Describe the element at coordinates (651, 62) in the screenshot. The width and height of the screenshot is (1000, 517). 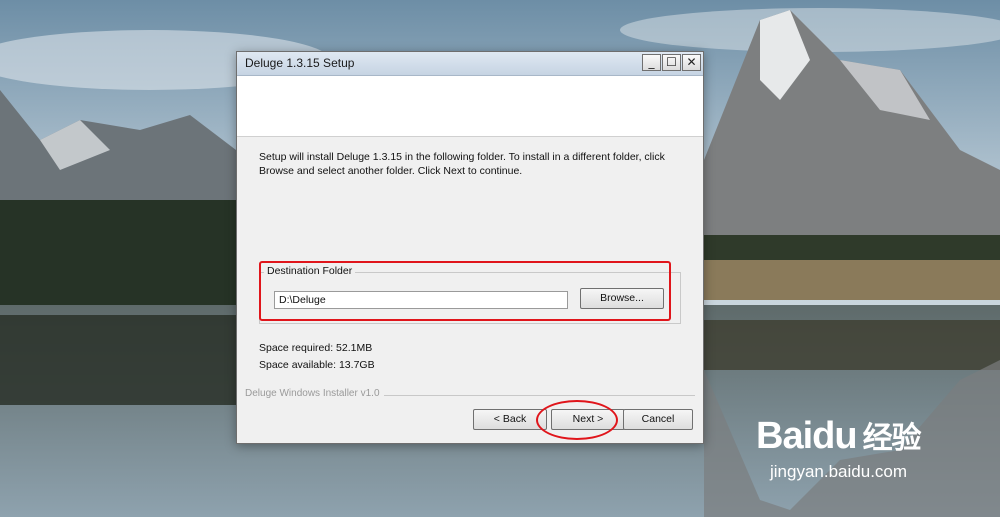
I see `minimize-button: _` at that location.